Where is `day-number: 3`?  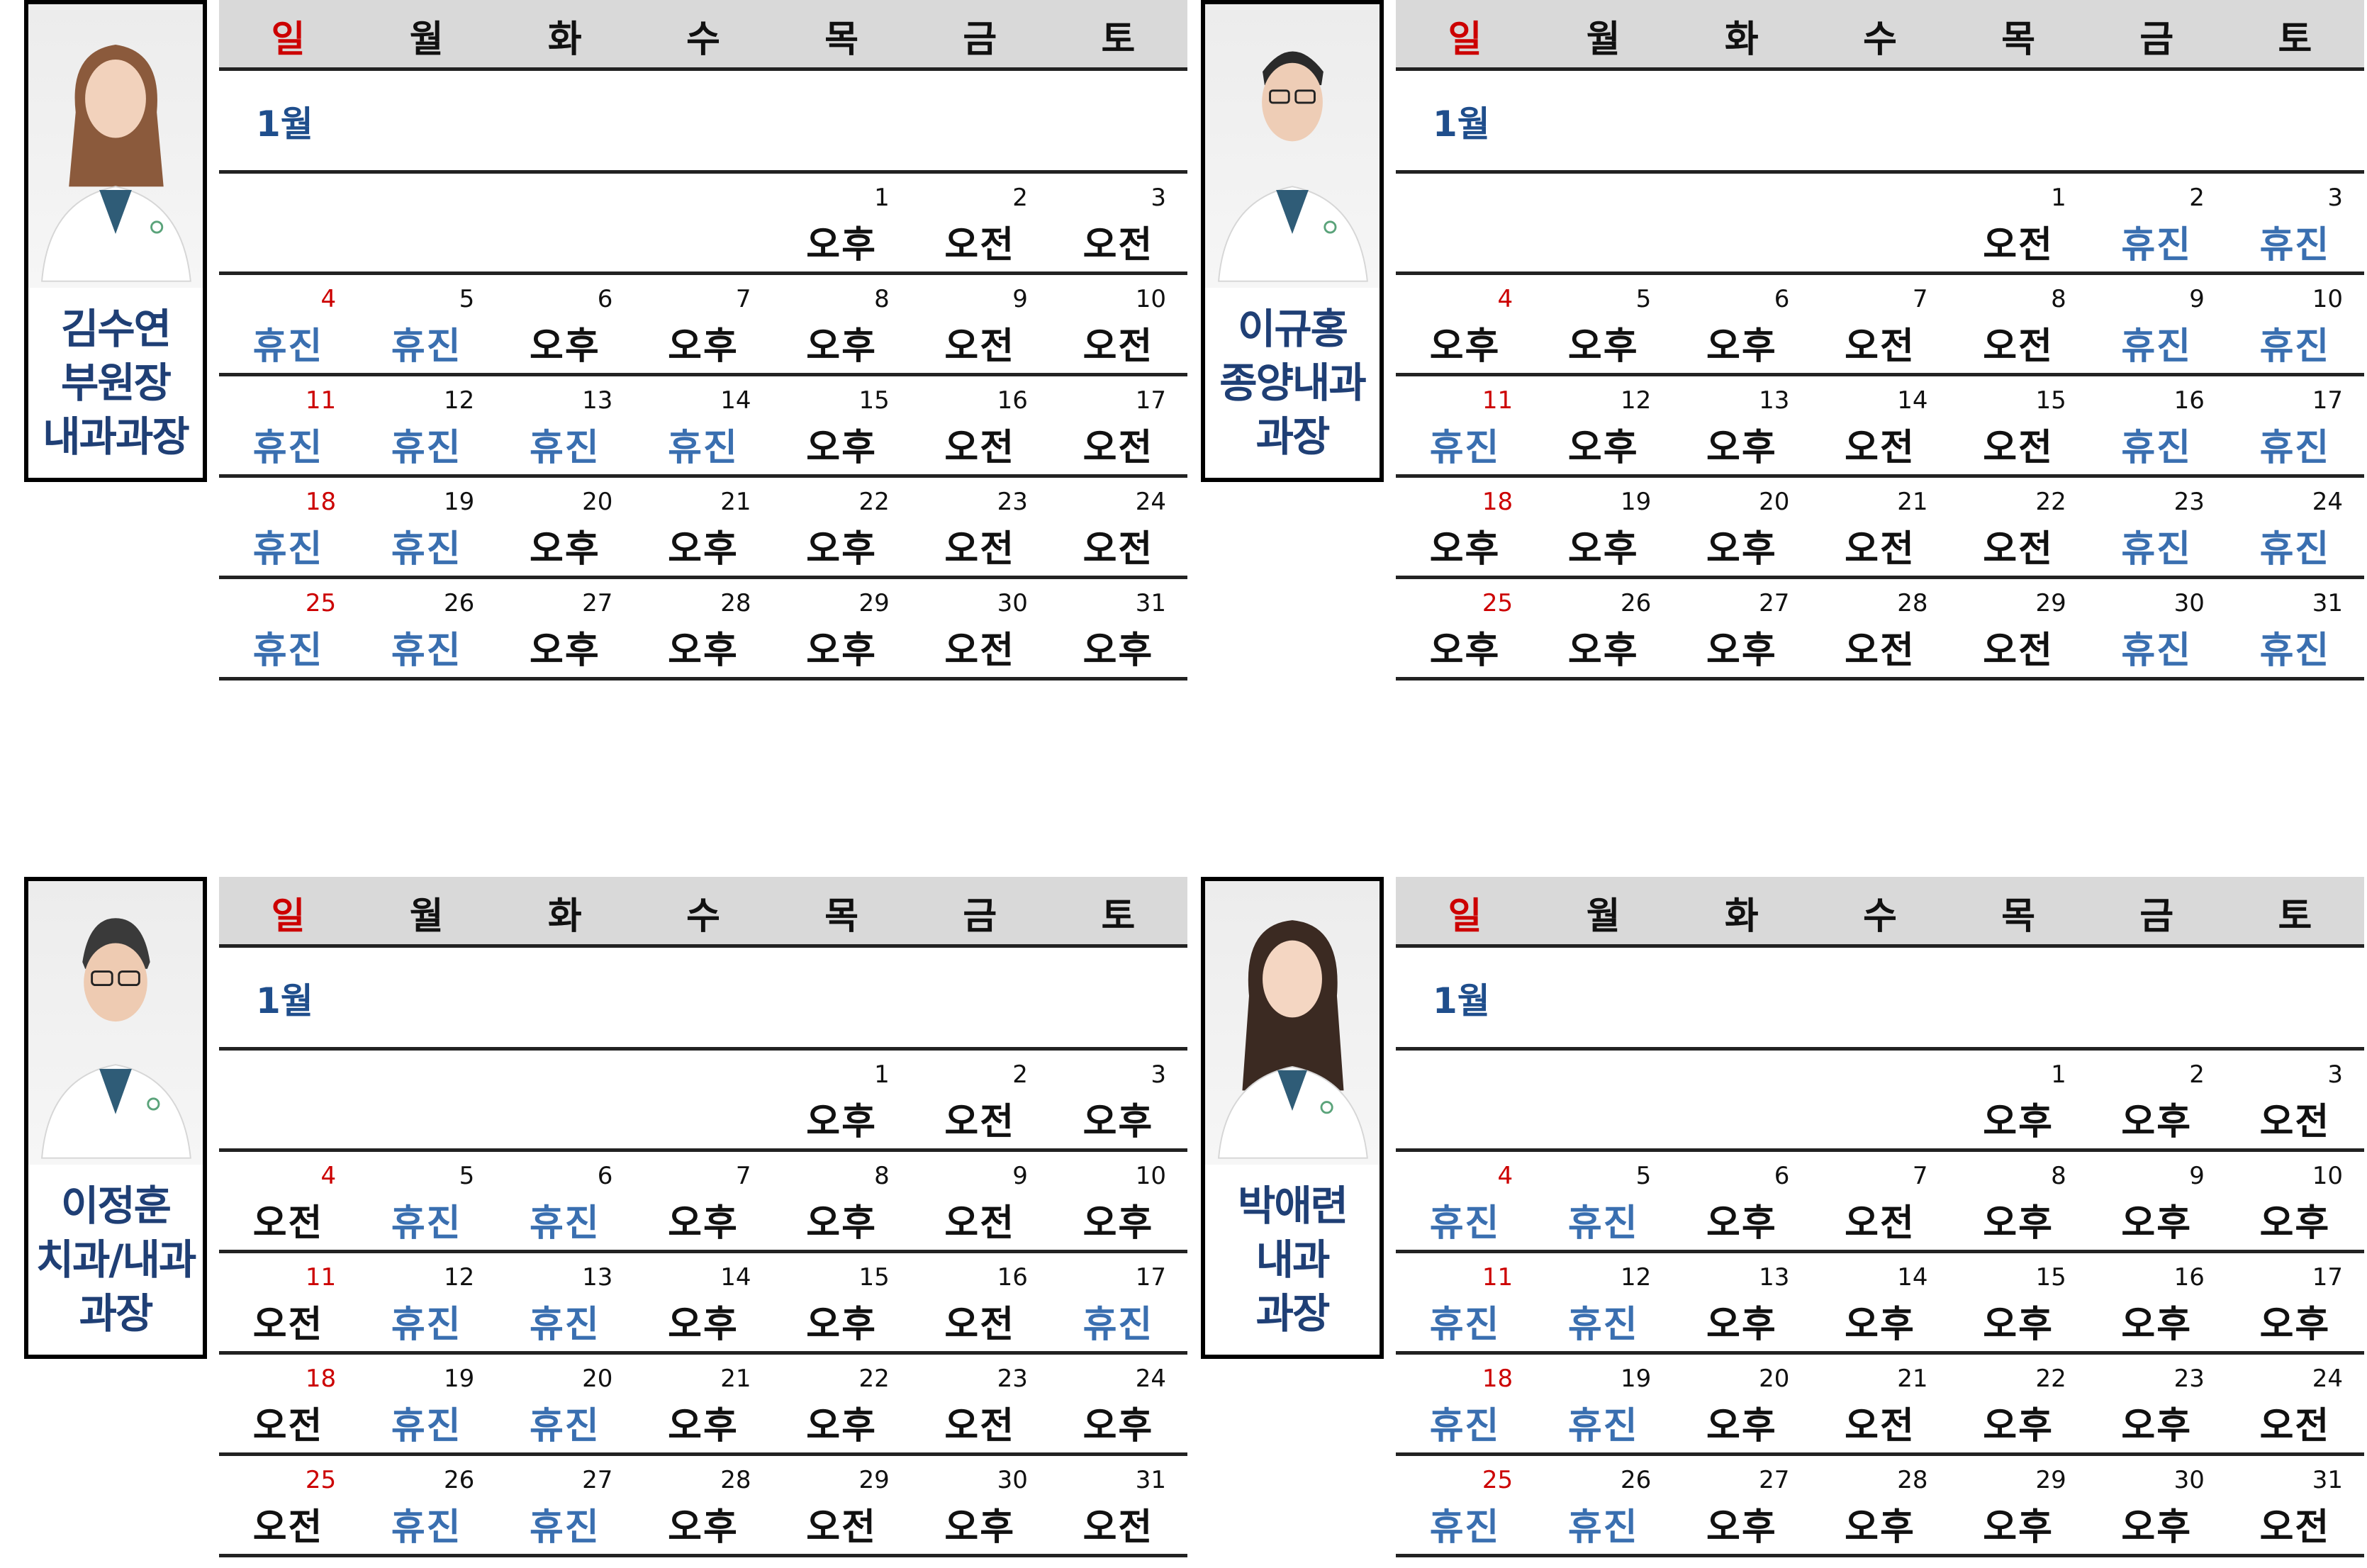 day-number: 3 is located at coordinates (2335, 198).